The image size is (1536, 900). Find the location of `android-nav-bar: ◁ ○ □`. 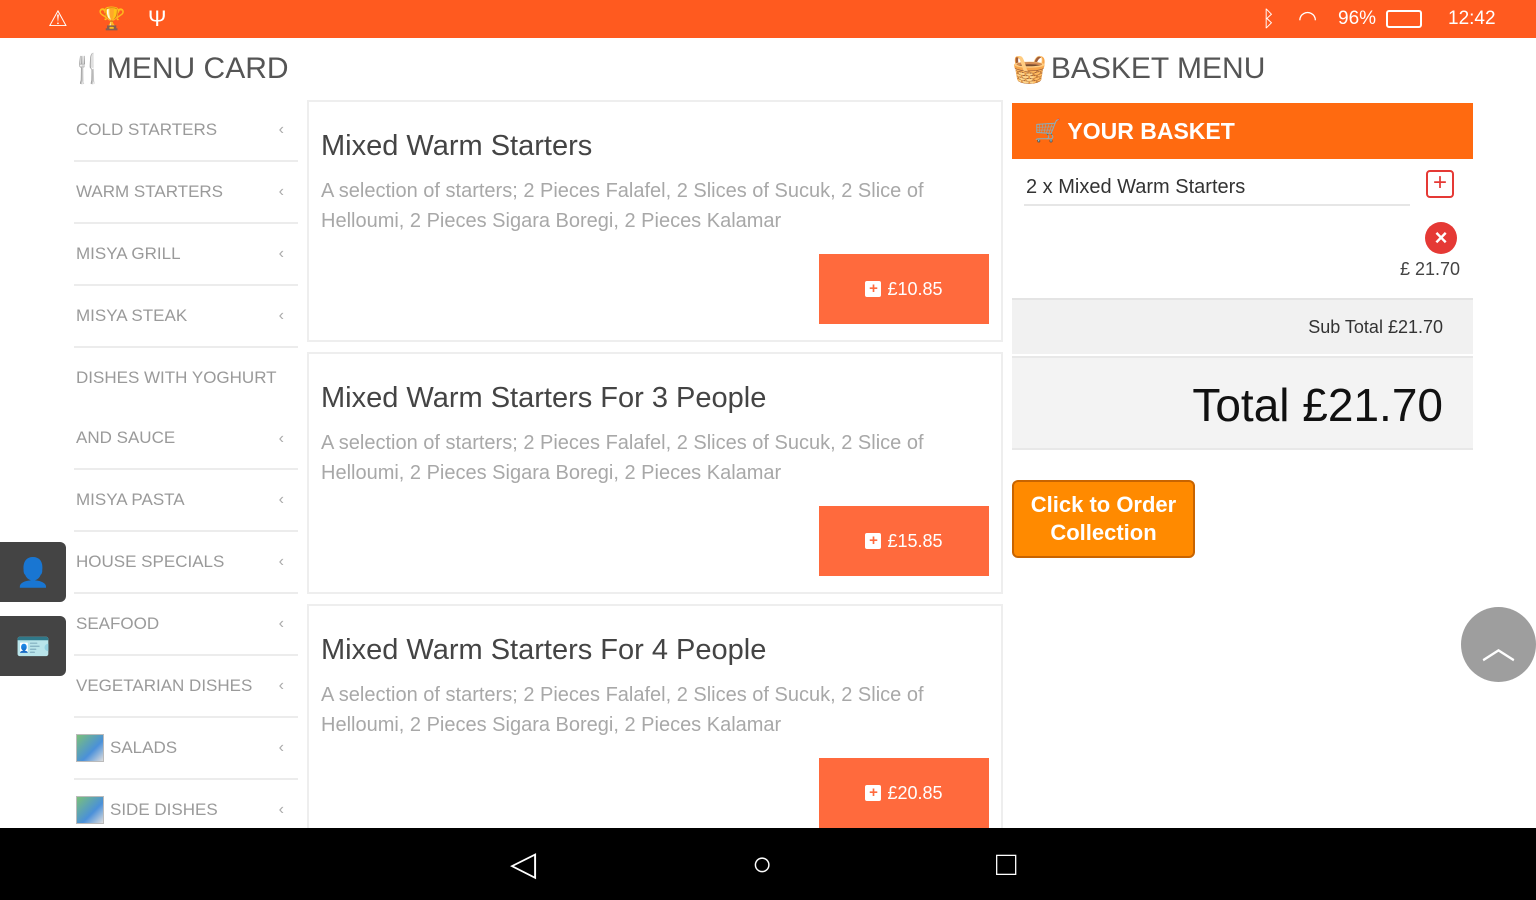

android-nav-bar: ◁ ○ □ is located at coordinates (768, 864).